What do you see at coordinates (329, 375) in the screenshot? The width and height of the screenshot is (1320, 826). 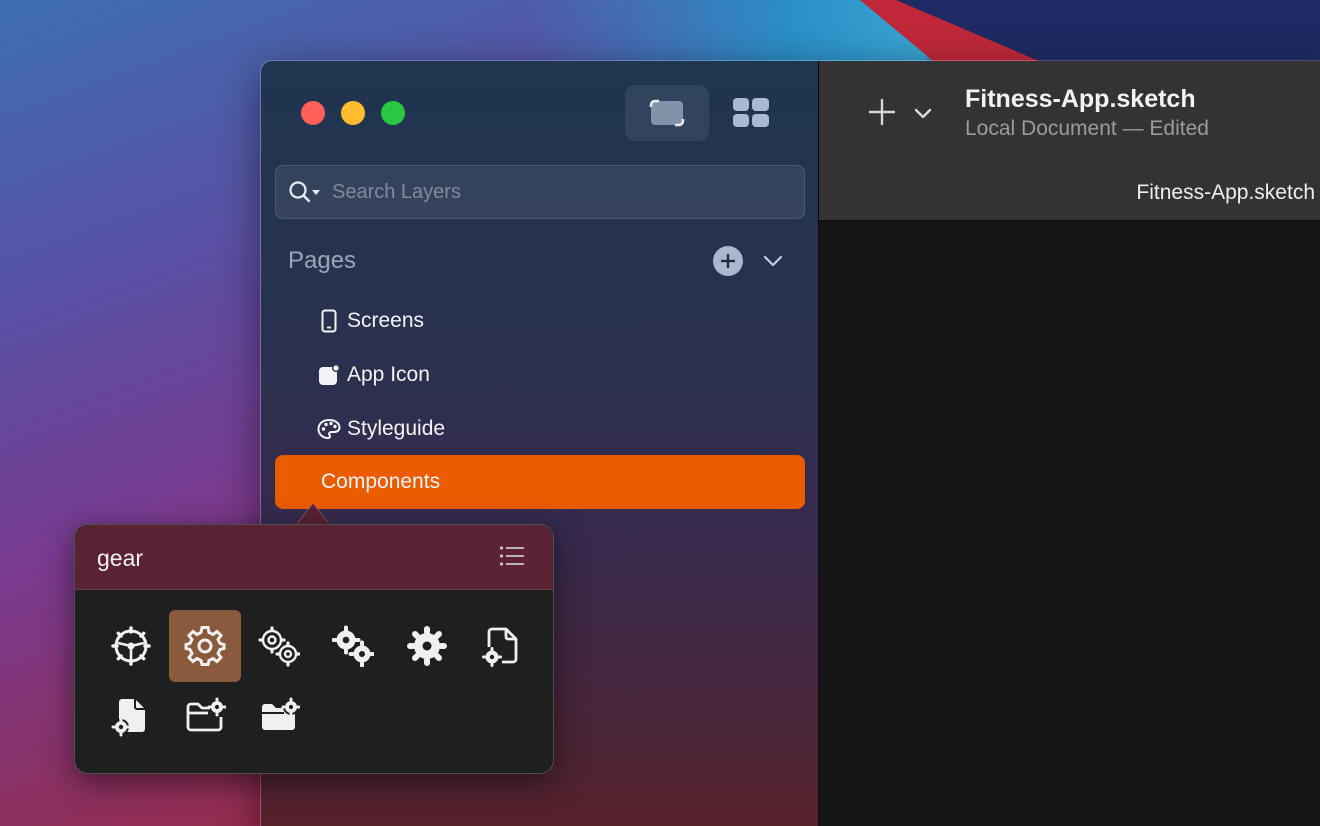 I see `app-icon-icon` at bounding box center [329, 375].